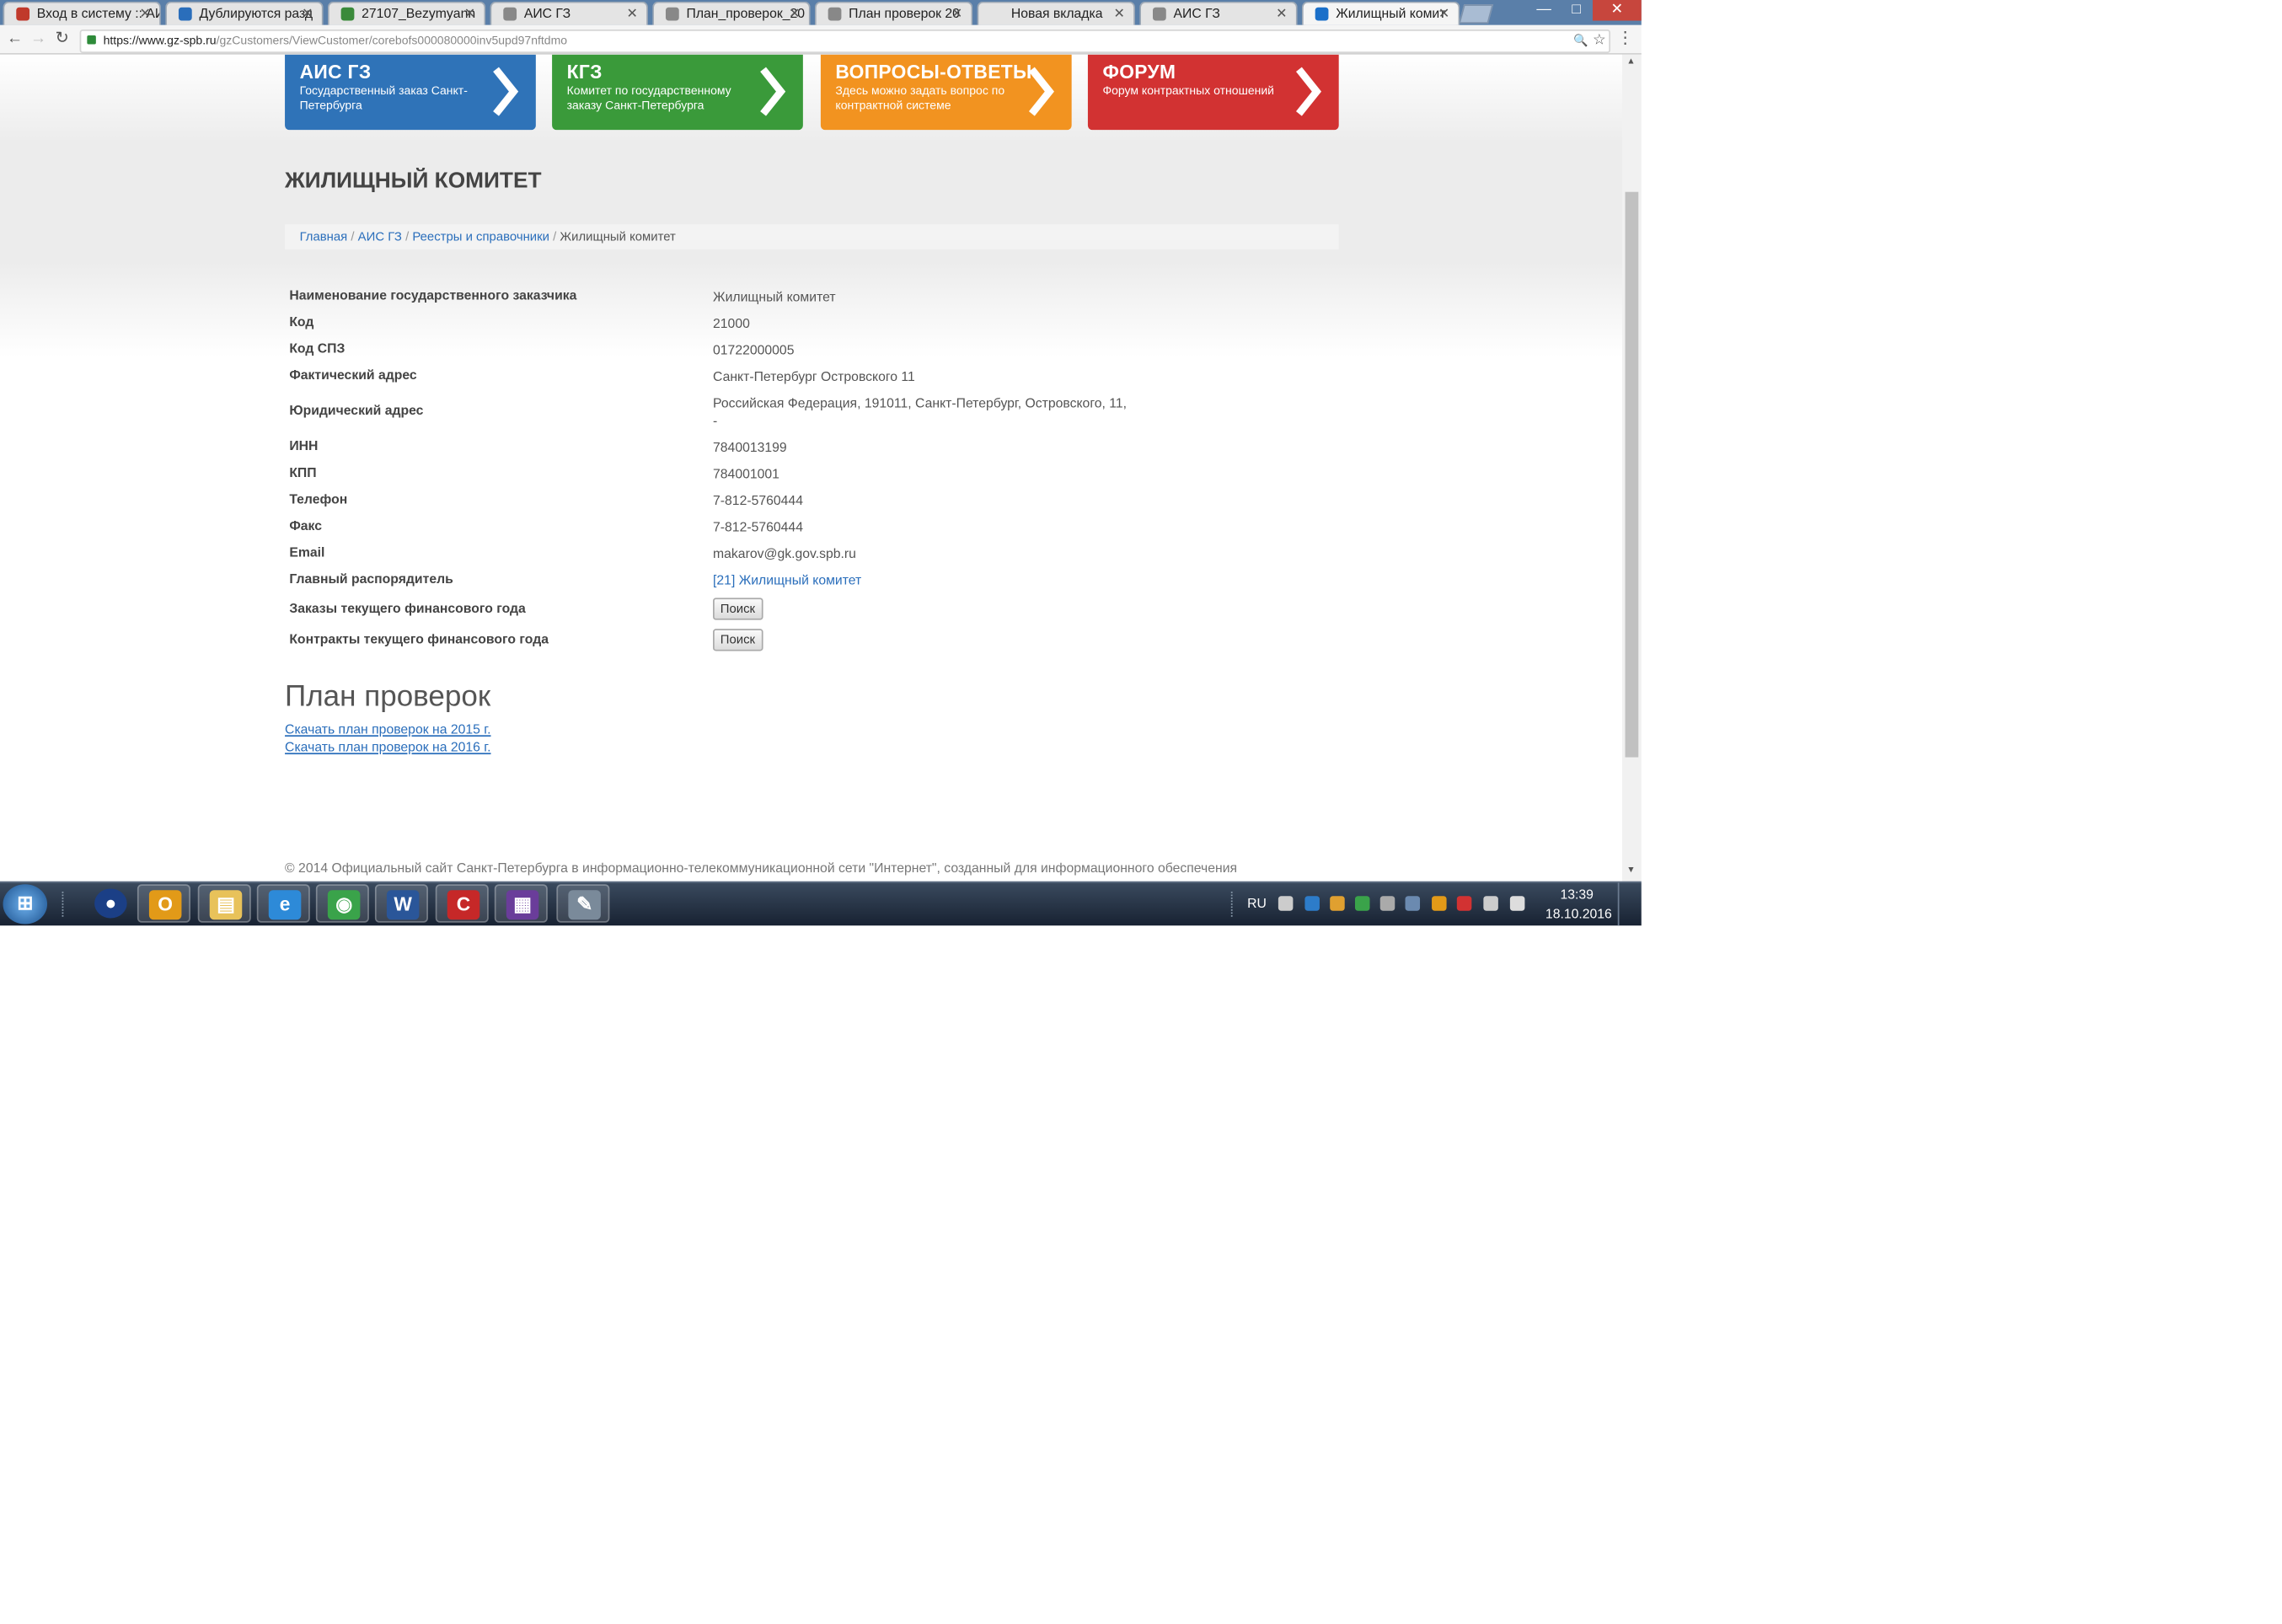  What do you see at coordinates (1617, 10) in the screenshot?
I see `close-window-button: ✕` at bounding box center [1617, 10].